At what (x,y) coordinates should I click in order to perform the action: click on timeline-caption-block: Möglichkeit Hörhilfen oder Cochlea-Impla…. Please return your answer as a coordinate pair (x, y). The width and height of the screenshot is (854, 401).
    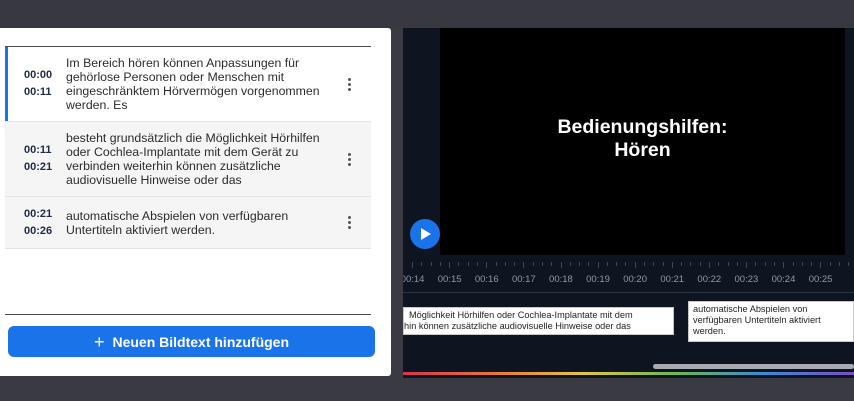
    Looking at the image, I should click on (538, 321).